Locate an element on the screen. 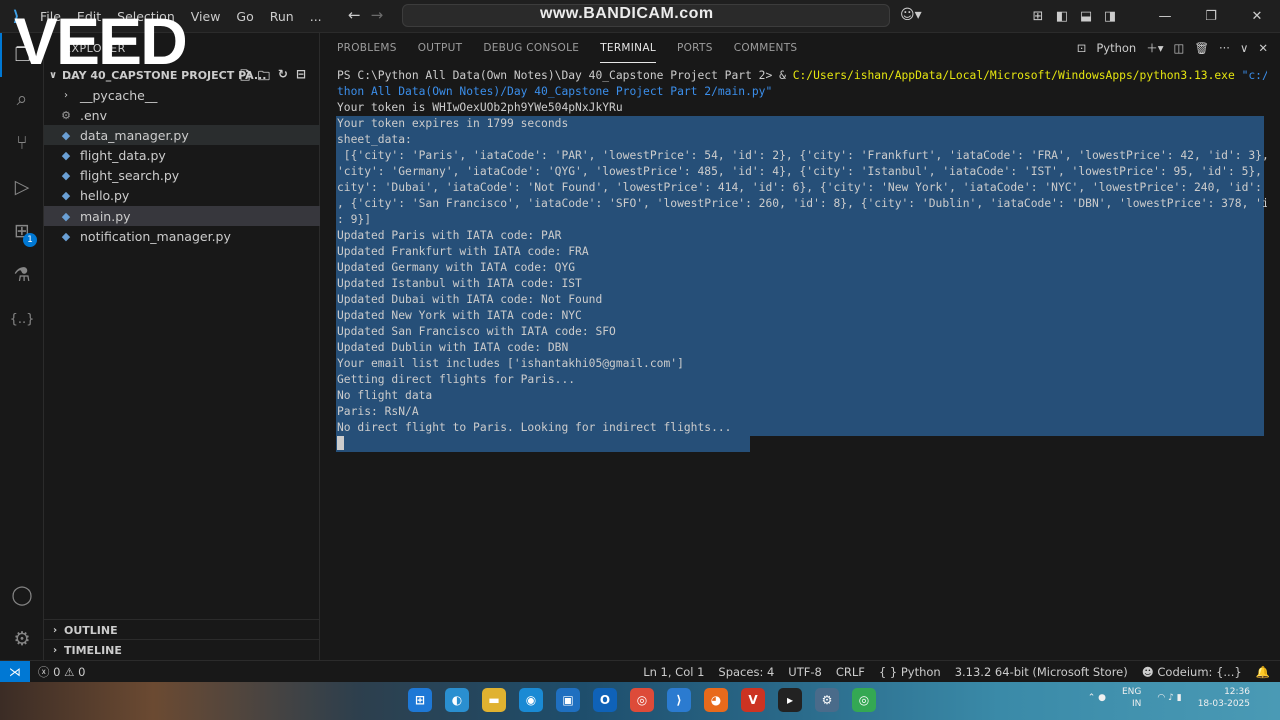 The height and width of the screenshot is (720, 1280). toggle-secondary-sidebar-icon: ◨ is located at coordinates (1110, 16).